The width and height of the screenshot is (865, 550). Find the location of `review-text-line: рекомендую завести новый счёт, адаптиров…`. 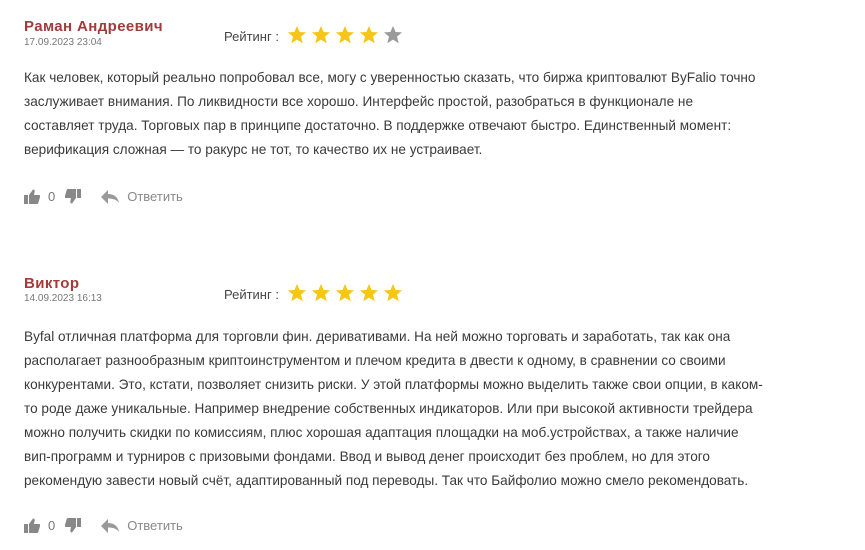

review-text-line: рекомендую завести новый счёт, адаптиров… is located at coordinates (386, 480).